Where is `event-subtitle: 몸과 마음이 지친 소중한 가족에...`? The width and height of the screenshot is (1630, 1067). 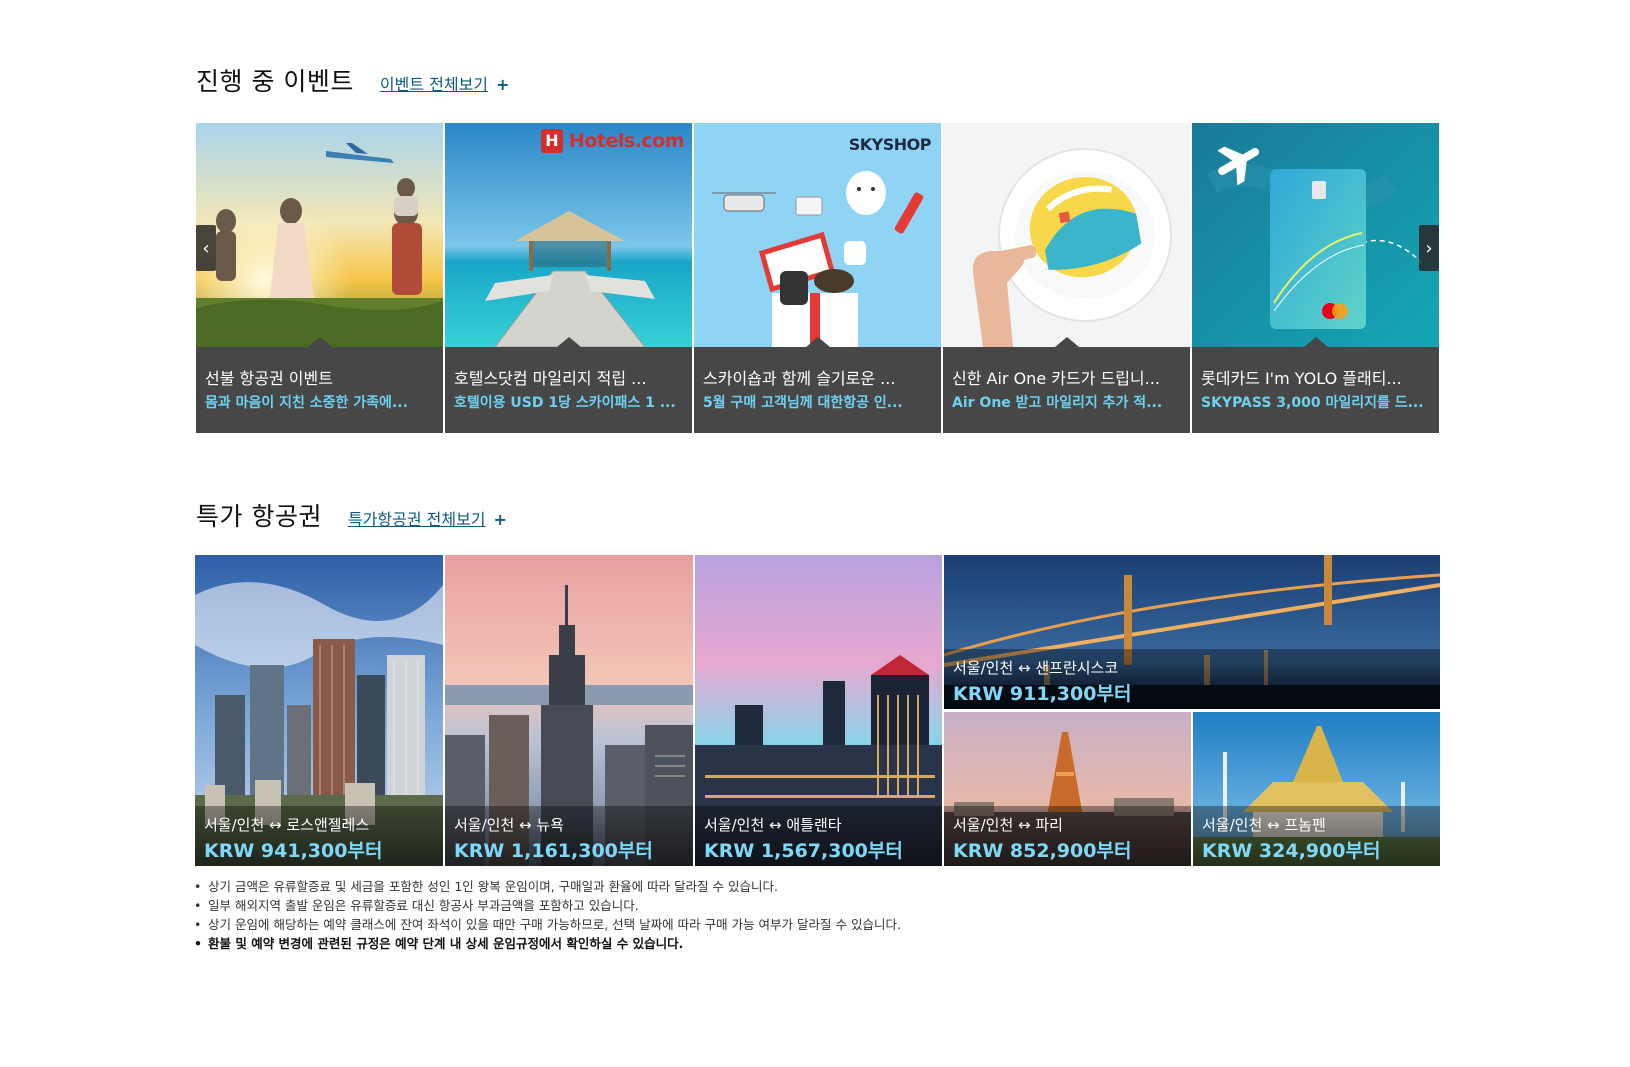
event-subtitle: 몸과 마음이 지친 소중한 가족에... is located at coordinates (319, 402).